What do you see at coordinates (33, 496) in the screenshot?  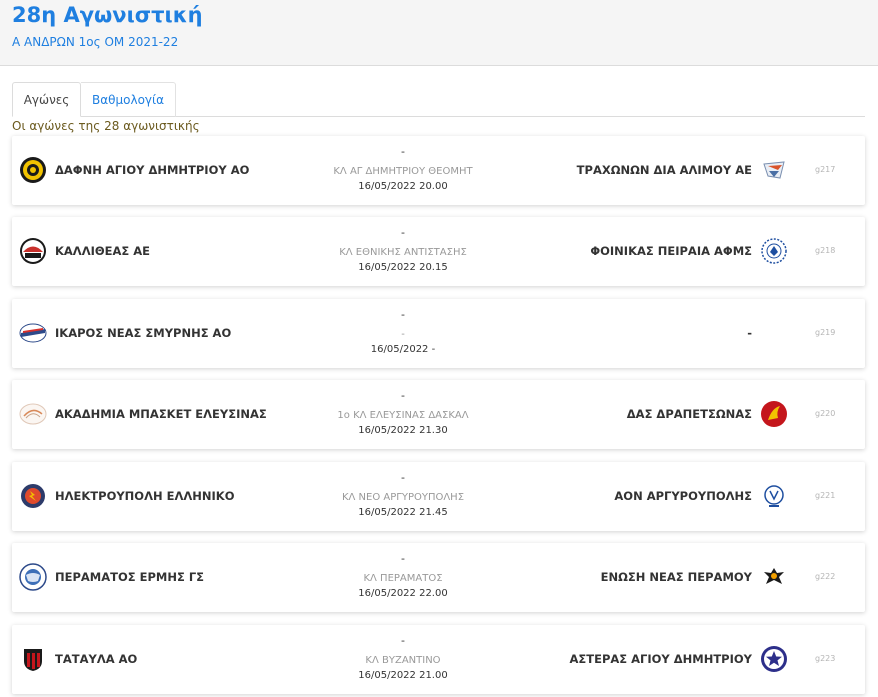 I see `ilektroupoli-crest-icon` at bounding box center [33, 496].